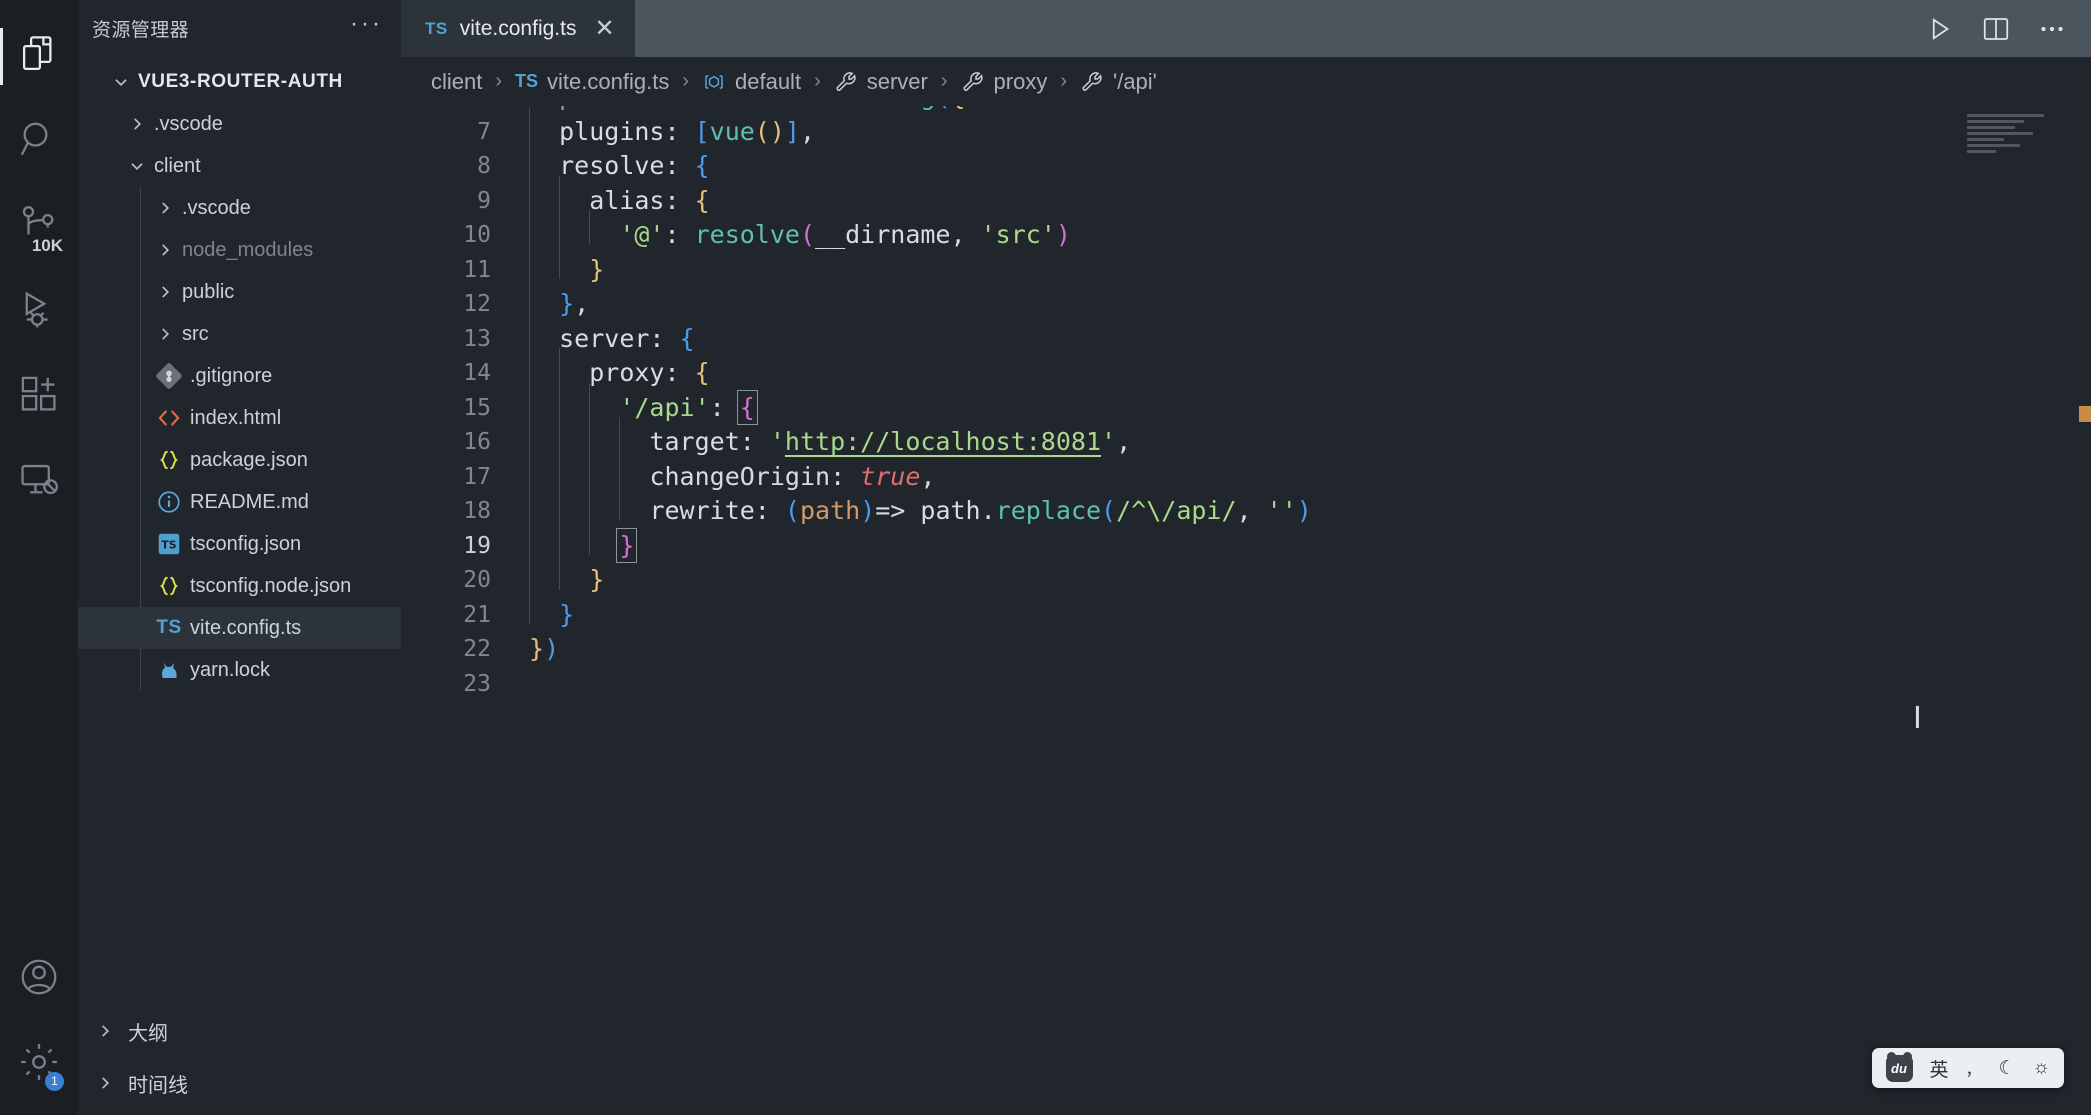 The image size is (2091, 1115). What do you see at coordinates (239, 418) in the screenshot?
I see `tree-item-index-html: index.html` at bounding box center [239, 418].